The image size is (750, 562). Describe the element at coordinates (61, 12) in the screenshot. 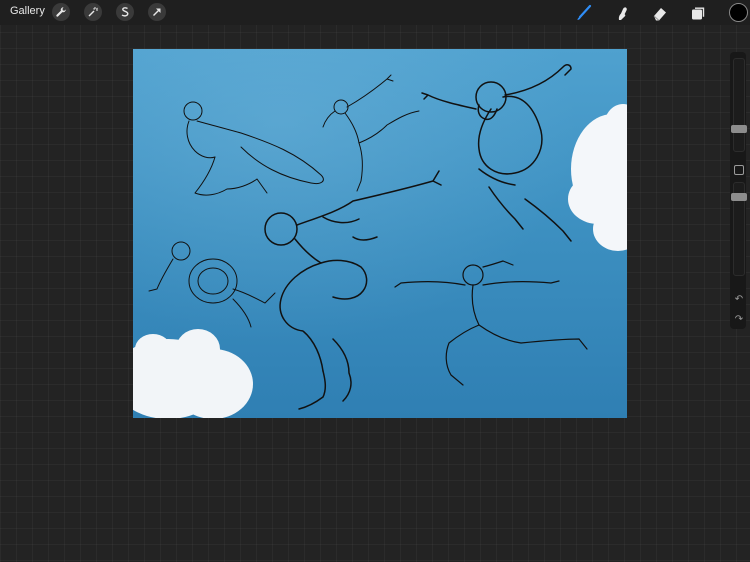

I see `wrench-icon` at that location.